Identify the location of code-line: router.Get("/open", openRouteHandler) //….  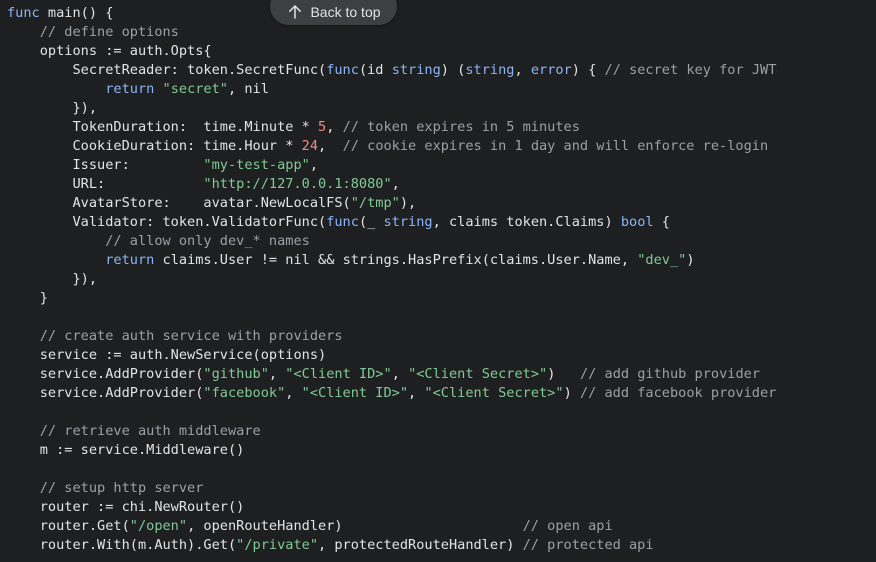
(391, 526).